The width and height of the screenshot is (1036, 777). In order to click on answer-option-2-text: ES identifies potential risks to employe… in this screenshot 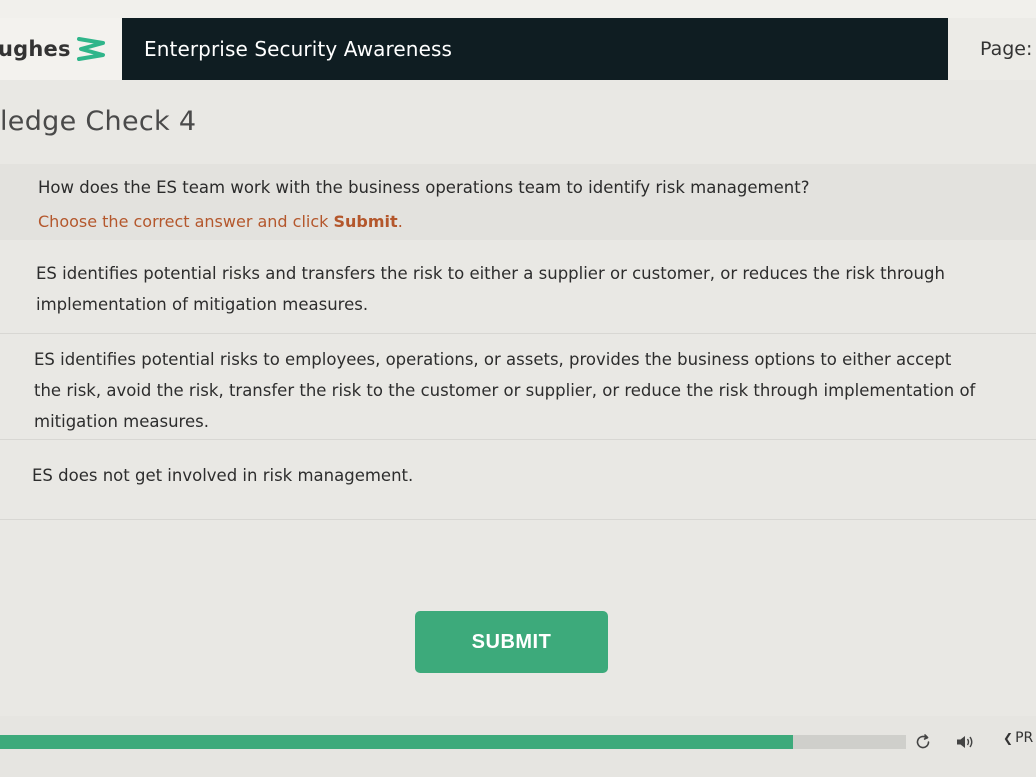, I will do `click(535, 390)`.